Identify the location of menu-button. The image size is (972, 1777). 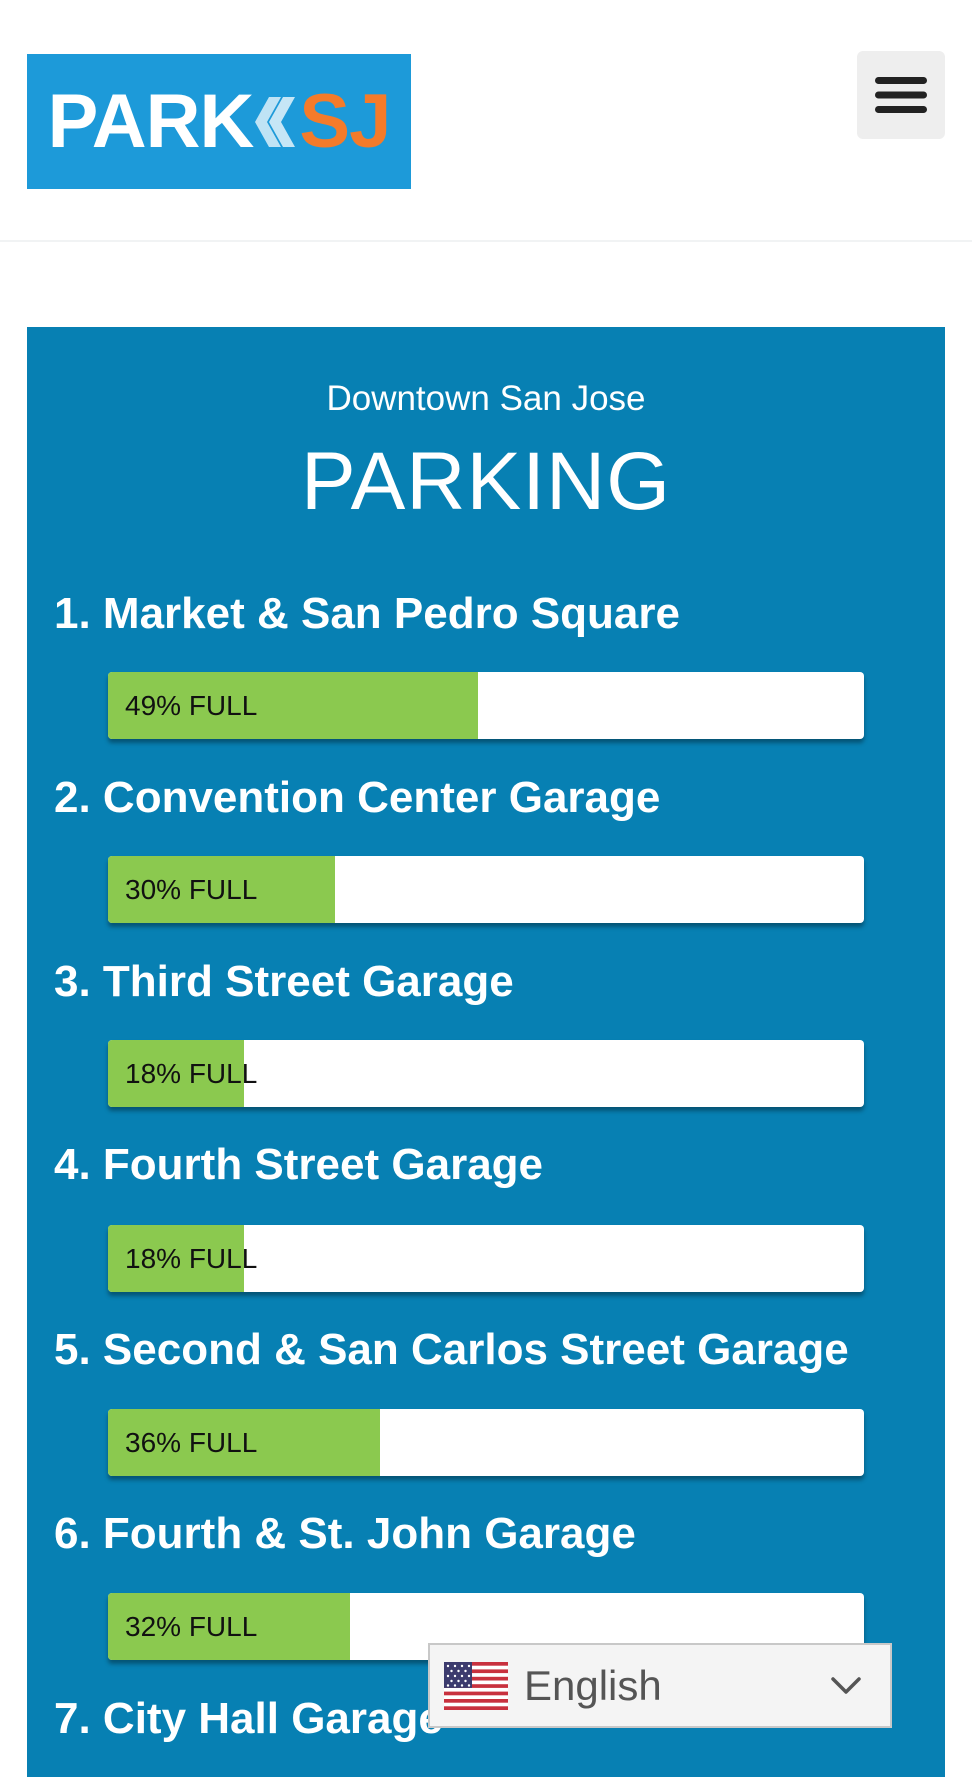
(901, 95).